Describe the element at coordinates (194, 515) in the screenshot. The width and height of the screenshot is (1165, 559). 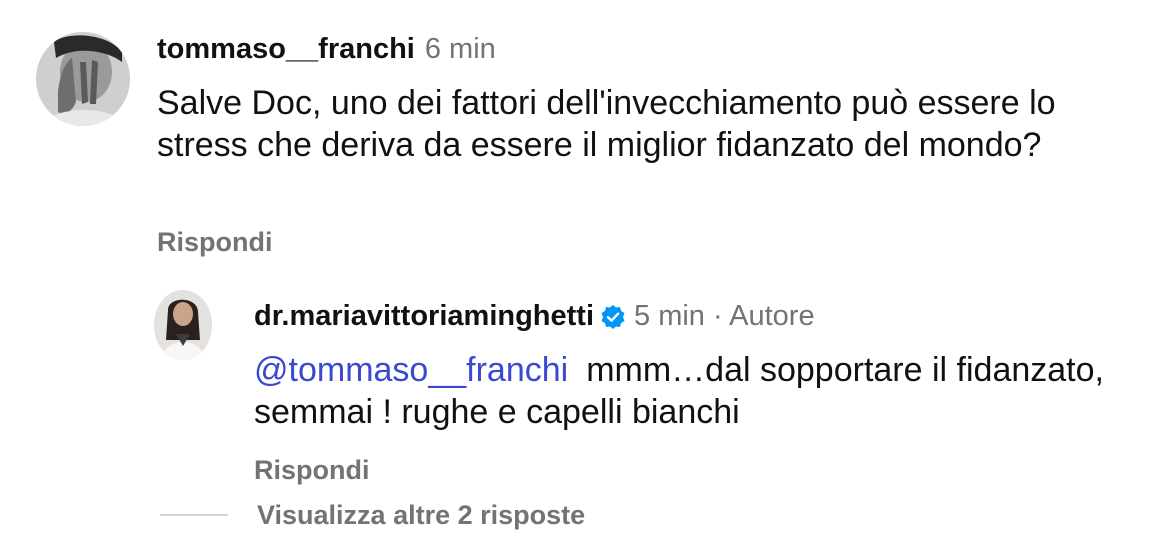
I see `divider-line` at that location.